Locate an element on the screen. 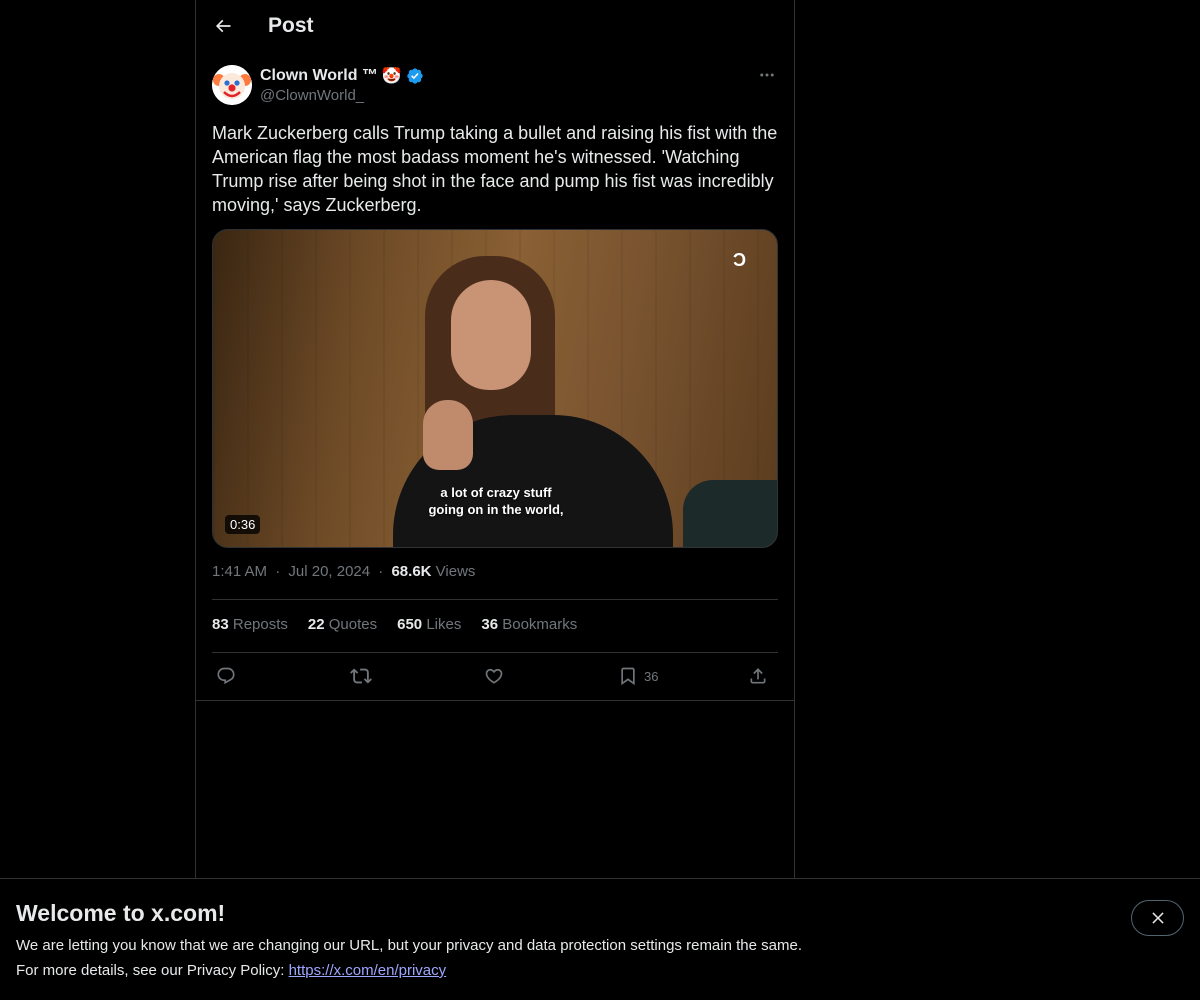  close-icon is located at coordinates (1157, 918).